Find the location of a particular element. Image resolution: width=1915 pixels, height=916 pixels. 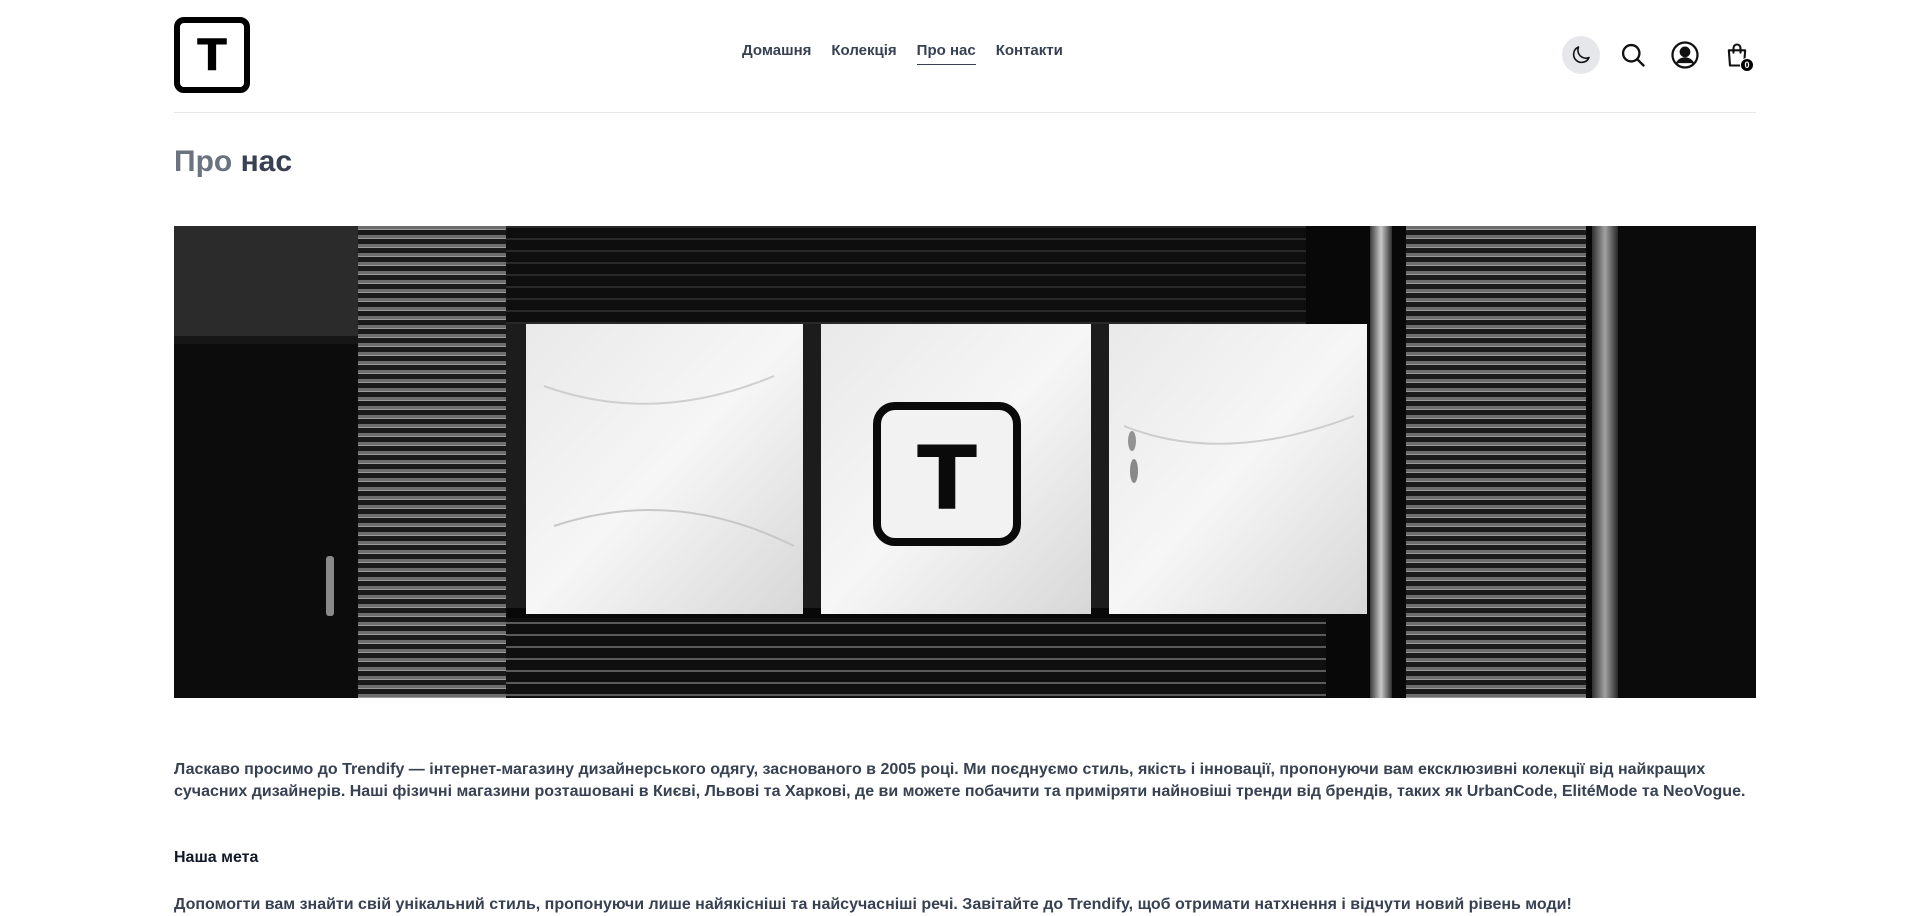

user-icon is located at coordinates (1685, 55).